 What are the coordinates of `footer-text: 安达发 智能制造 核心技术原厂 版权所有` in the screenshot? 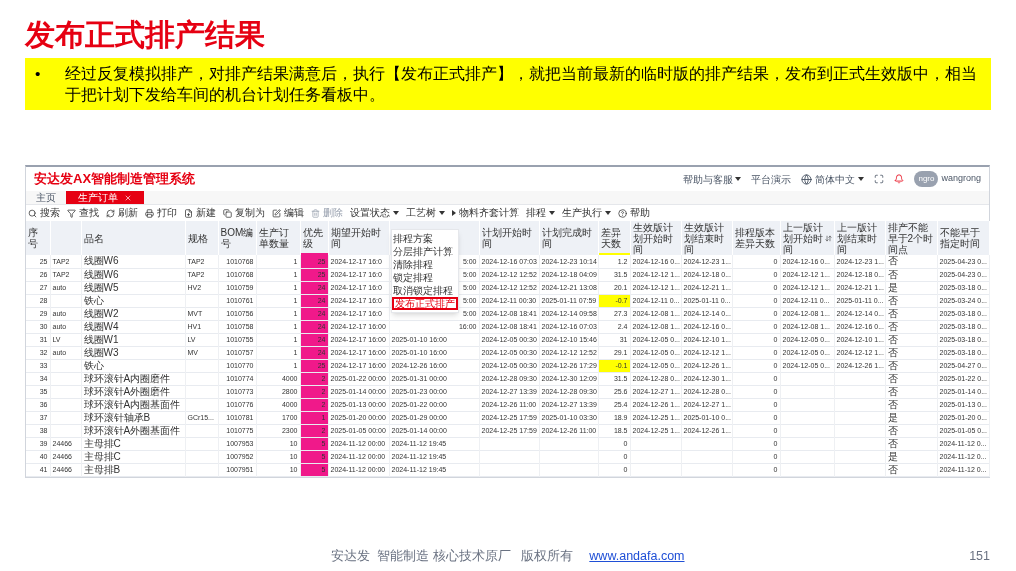 It's located at (452, 556).